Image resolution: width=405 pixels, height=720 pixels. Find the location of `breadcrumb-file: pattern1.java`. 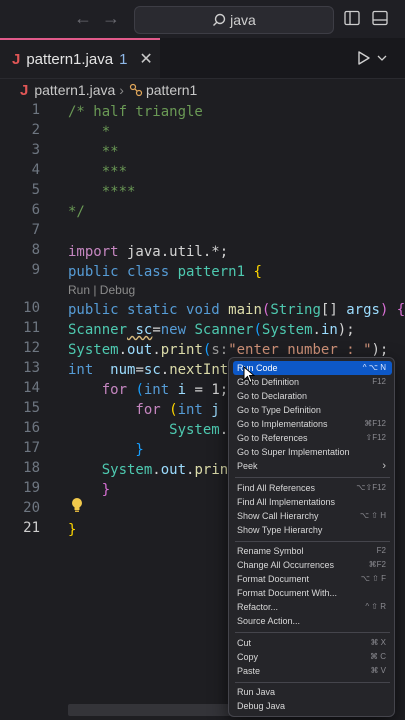

breadcrumb-file: pattern1.java is located at coordinates (74, 90).